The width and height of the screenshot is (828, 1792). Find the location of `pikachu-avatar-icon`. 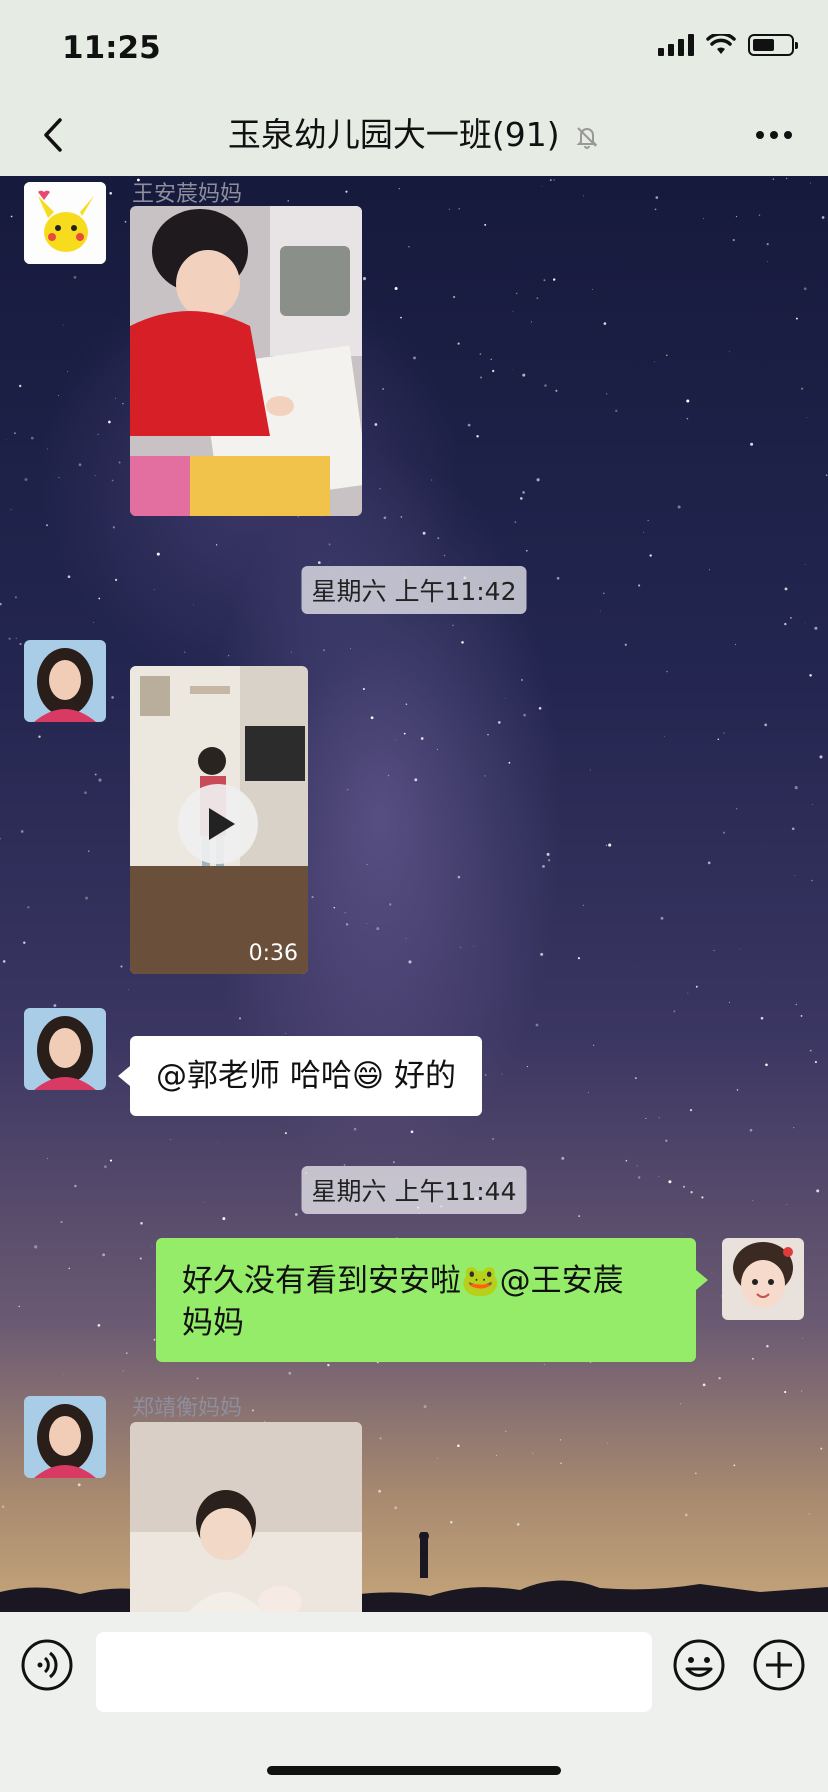

pikachu-avatar-icon is located at coordinates (65, 223).